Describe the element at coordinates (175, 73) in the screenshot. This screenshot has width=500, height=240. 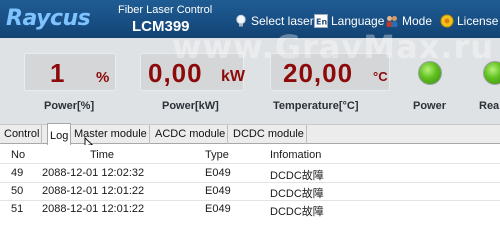
I see `power-kw-value: 0,00` at that location.